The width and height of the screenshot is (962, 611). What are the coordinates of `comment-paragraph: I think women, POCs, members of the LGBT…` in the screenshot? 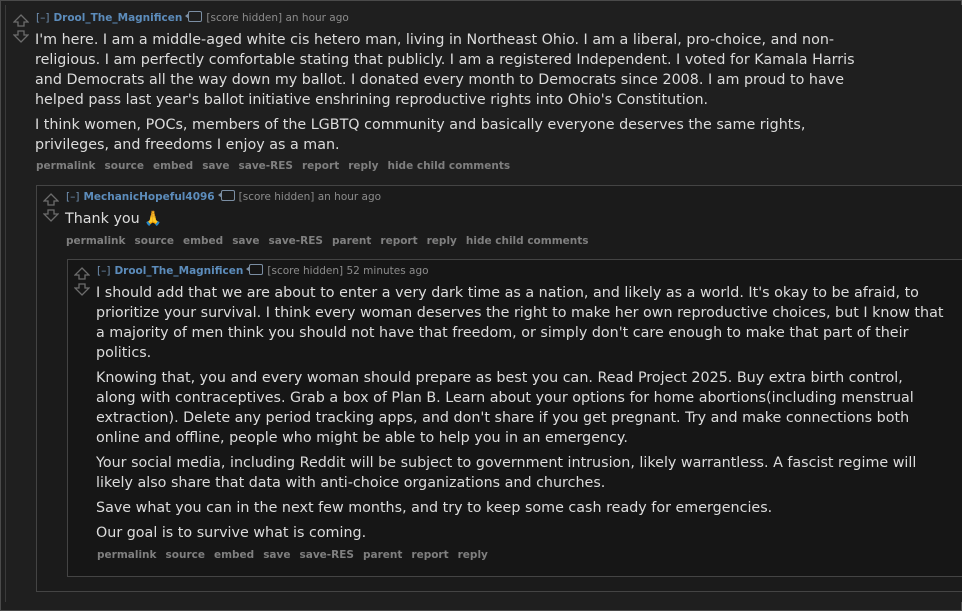 It's located at (420, 135).